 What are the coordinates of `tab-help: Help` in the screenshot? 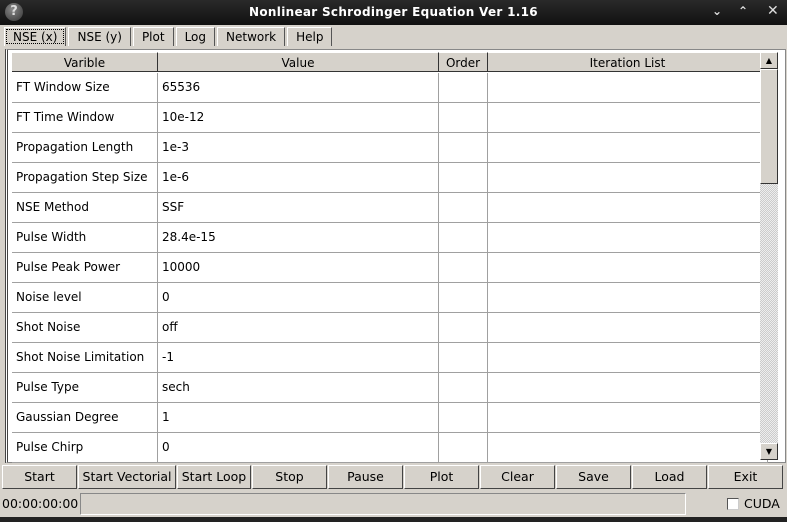 It's located at (310, 36).